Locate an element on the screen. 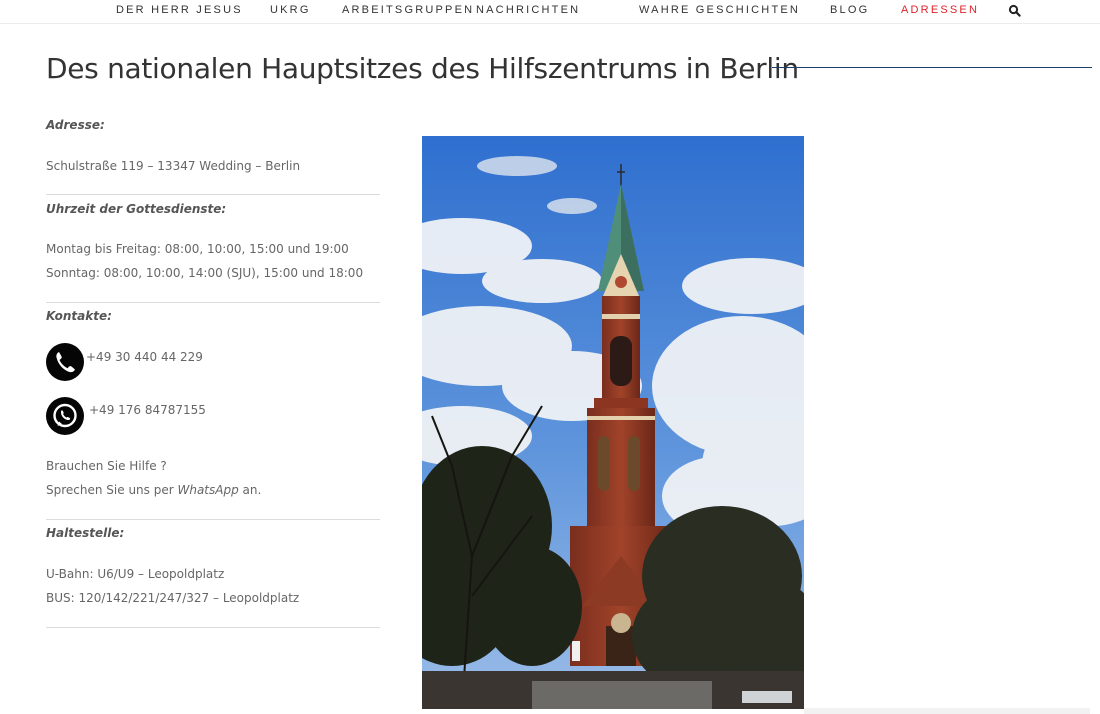  nav-item-arbeitsgruppen: ARBEITSGRUPPEN is located at coordinates (408, 10).